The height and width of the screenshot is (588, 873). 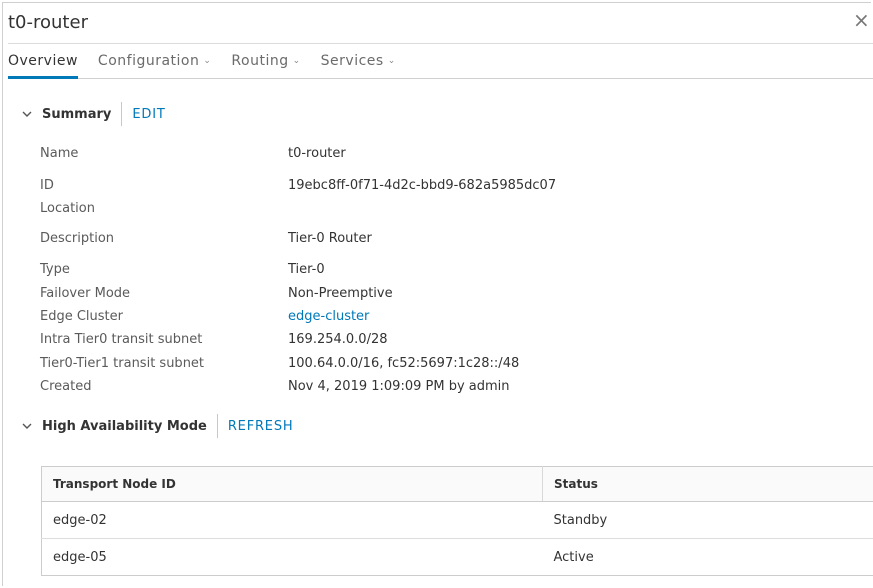 I want to click on field-value: Non-Preemptive, so click(x=340, y=293).